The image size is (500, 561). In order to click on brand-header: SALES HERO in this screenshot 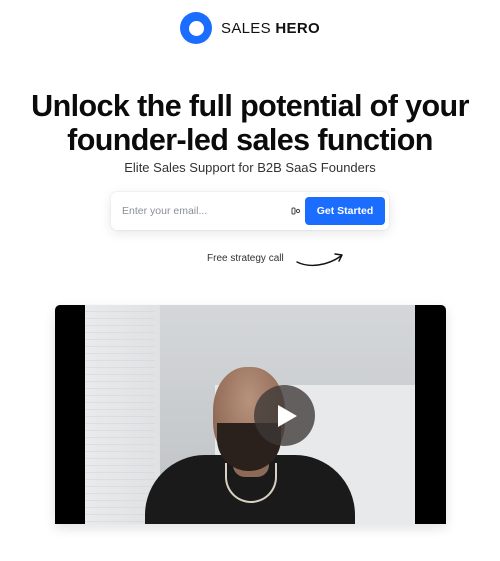, I will do `click(250, 28)`.